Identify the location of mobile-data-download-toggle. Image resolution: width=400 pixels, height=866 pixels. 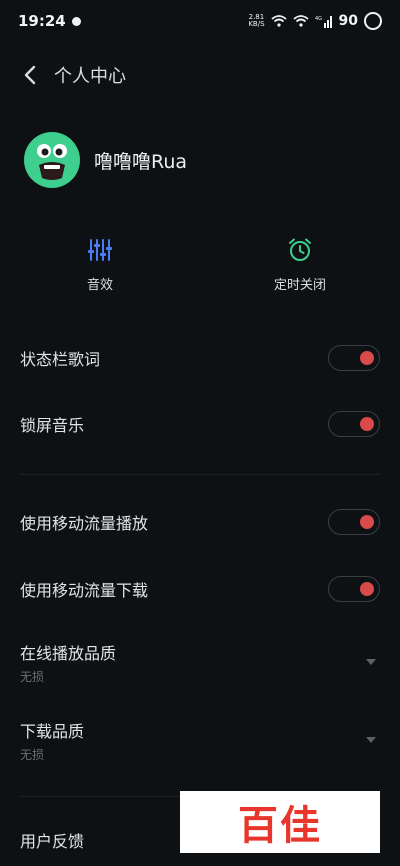
(354, 589).